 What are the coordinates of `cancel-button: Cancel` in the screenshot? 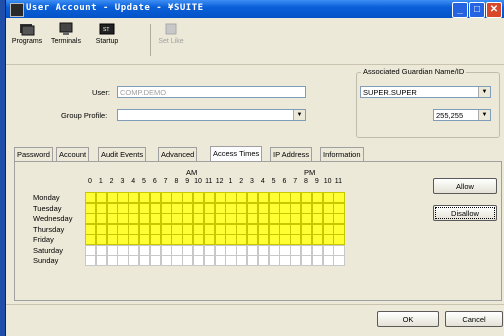 It's located at (474, 319).